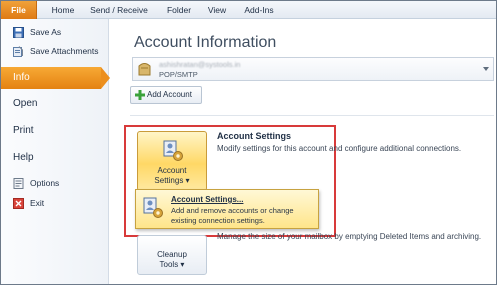  I want to click on nav-options: Options, so click(36, 183).